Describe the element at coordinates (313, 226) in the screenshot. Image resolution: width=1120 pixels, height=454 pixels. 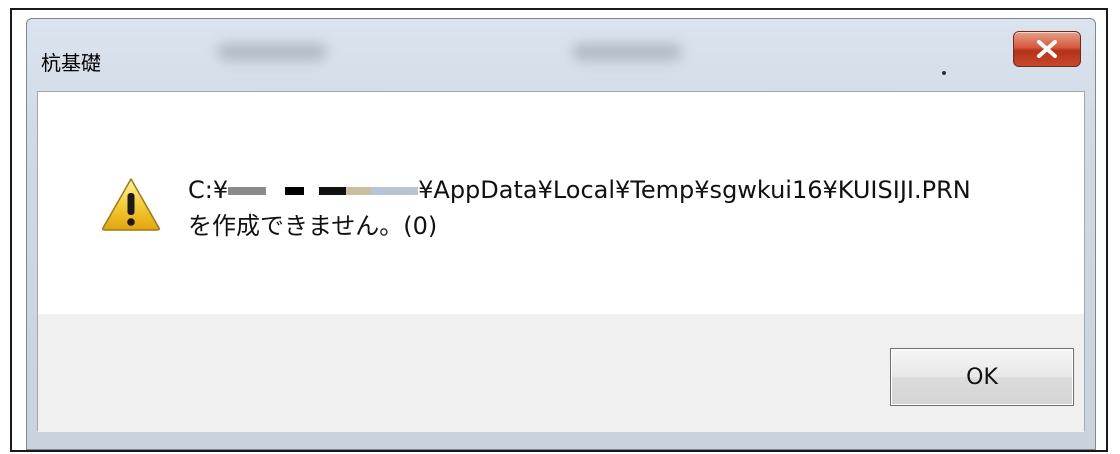
I see `message-line-2: を作成できません。(0)` at that location.